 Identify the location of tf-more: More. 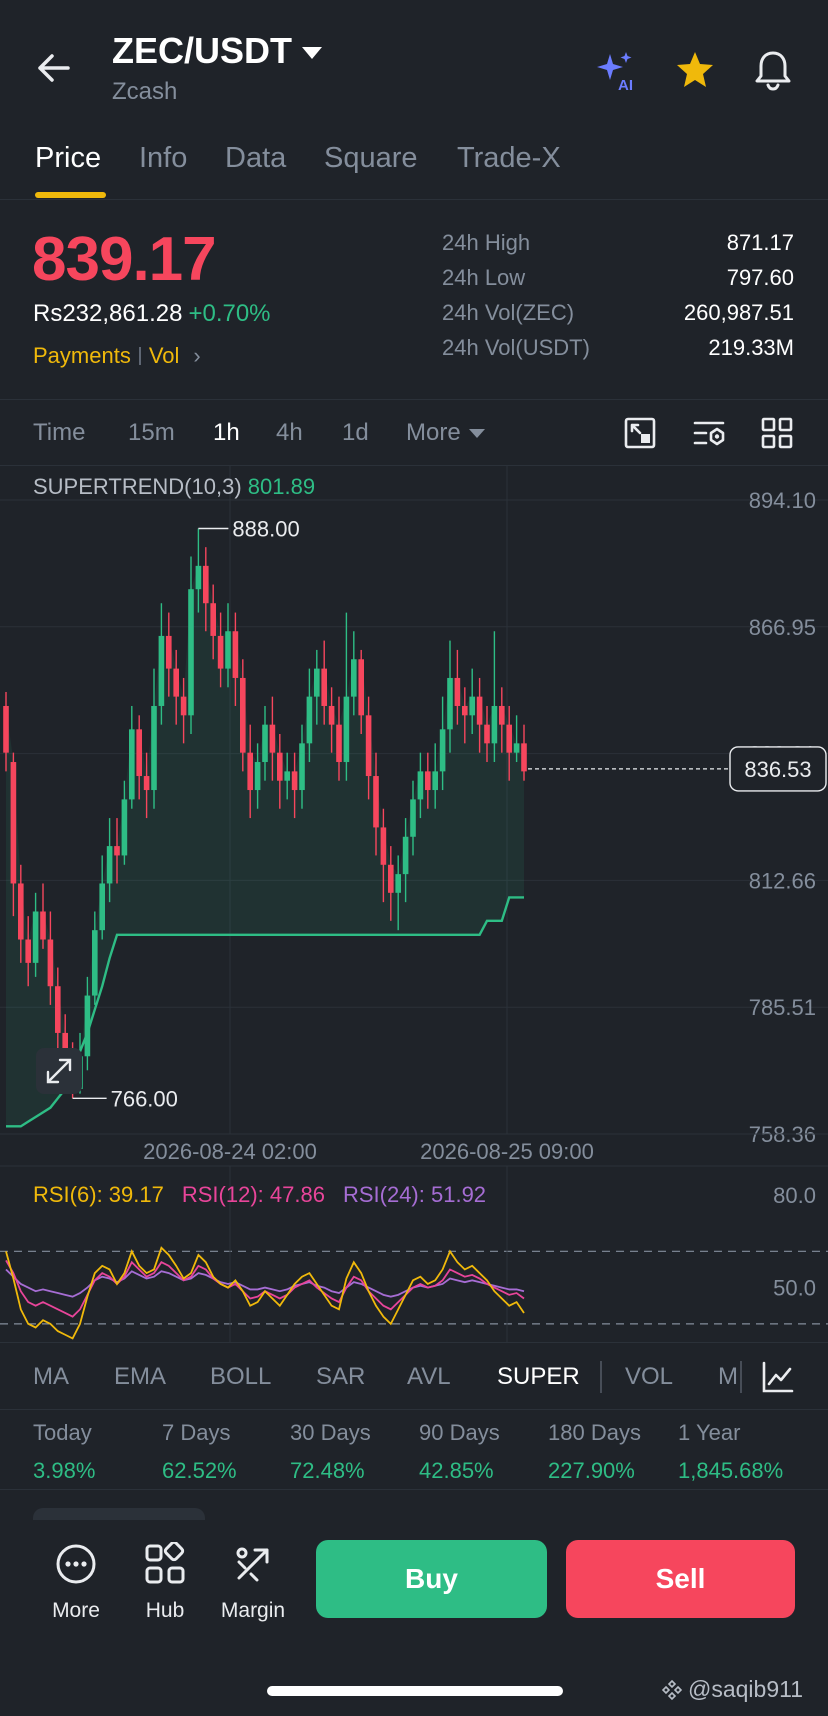
(445, 433).